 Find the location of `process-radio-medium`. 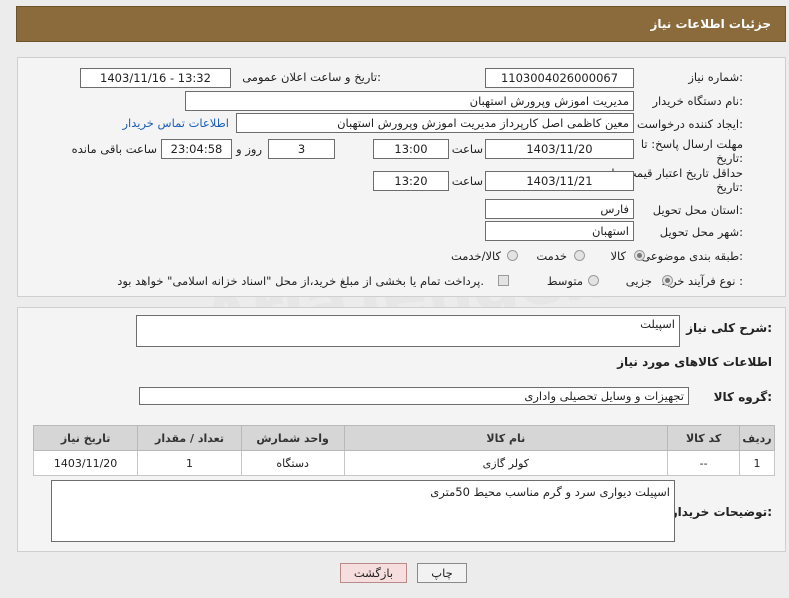

process-radio-medium is located at coordinates (593, 280).